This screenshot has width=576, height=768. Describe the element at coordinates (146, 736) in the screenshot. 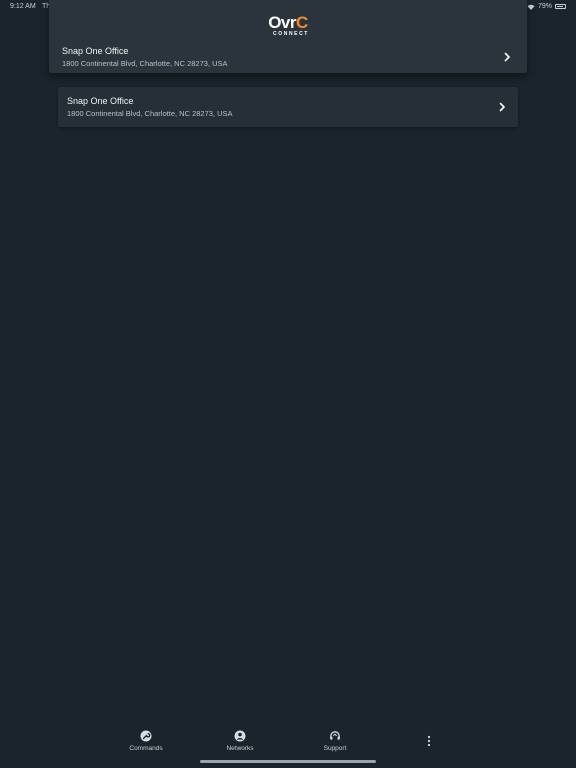

I see `wrench-icon` at that location.